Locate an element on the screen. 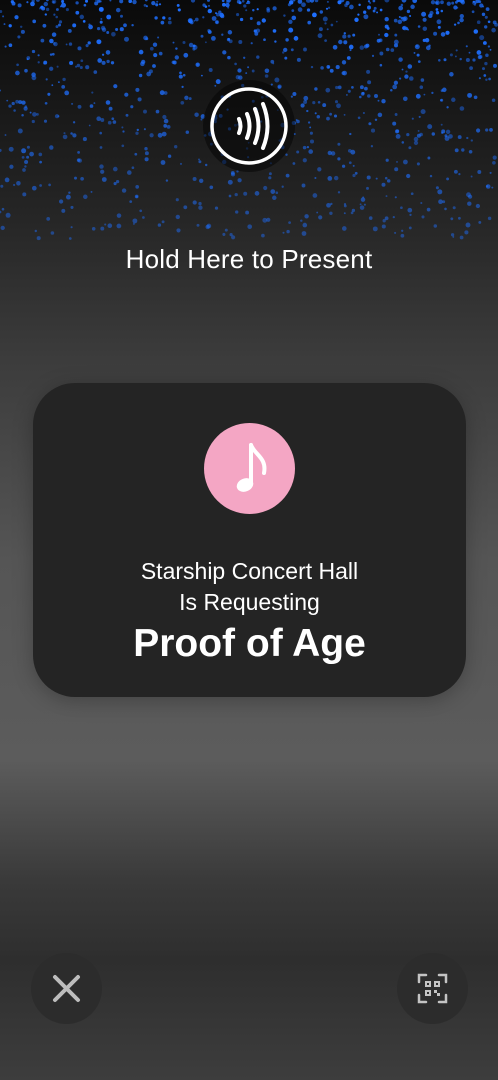 The height and width of the screenshot is (1080, 498). requester-name: Starship Concert Hall is located at coordinates (249, 571).